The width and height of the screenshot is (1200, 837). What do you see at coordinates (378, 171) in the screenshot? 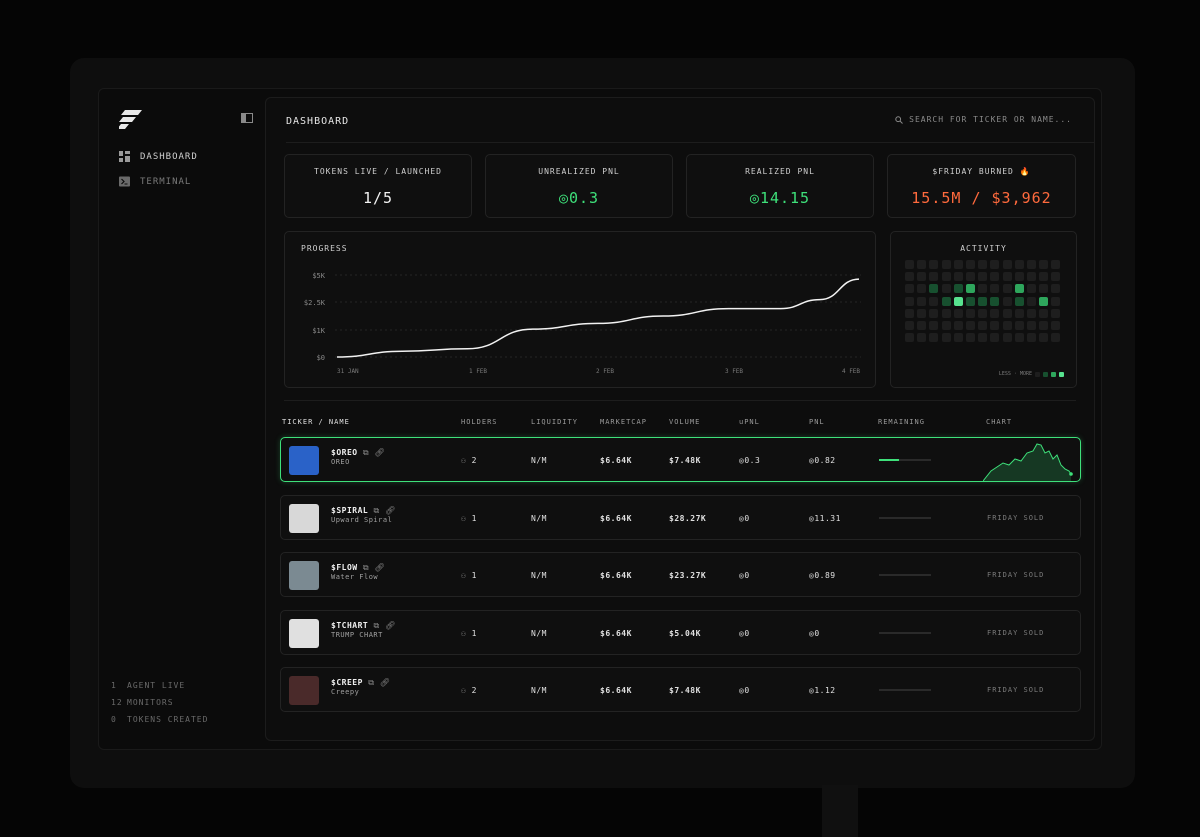
I see `card-label: TOKENS LIVE / LAUNCHED` at bounding box center [378, 171].